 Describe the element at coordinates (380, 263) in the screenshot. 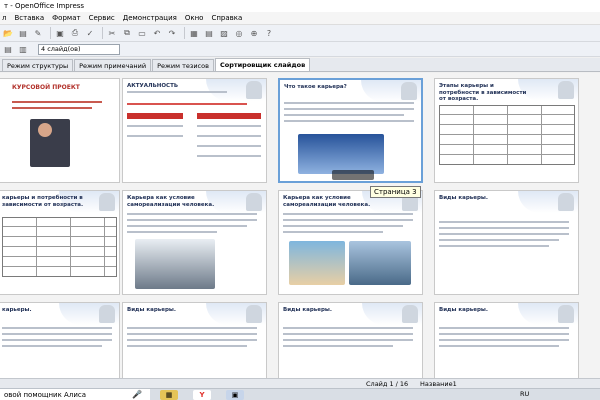

I see `city-image` at that location.